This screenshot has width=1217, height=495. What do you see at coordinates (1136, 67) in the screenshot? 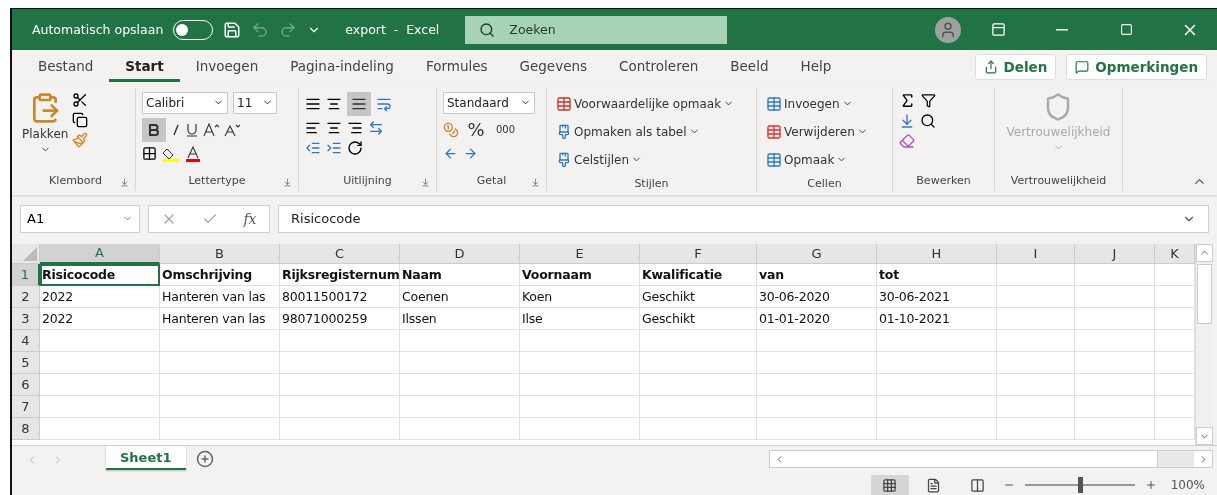
I see `comments-button: Opmerkingen` at bounding box center [1136, 67].